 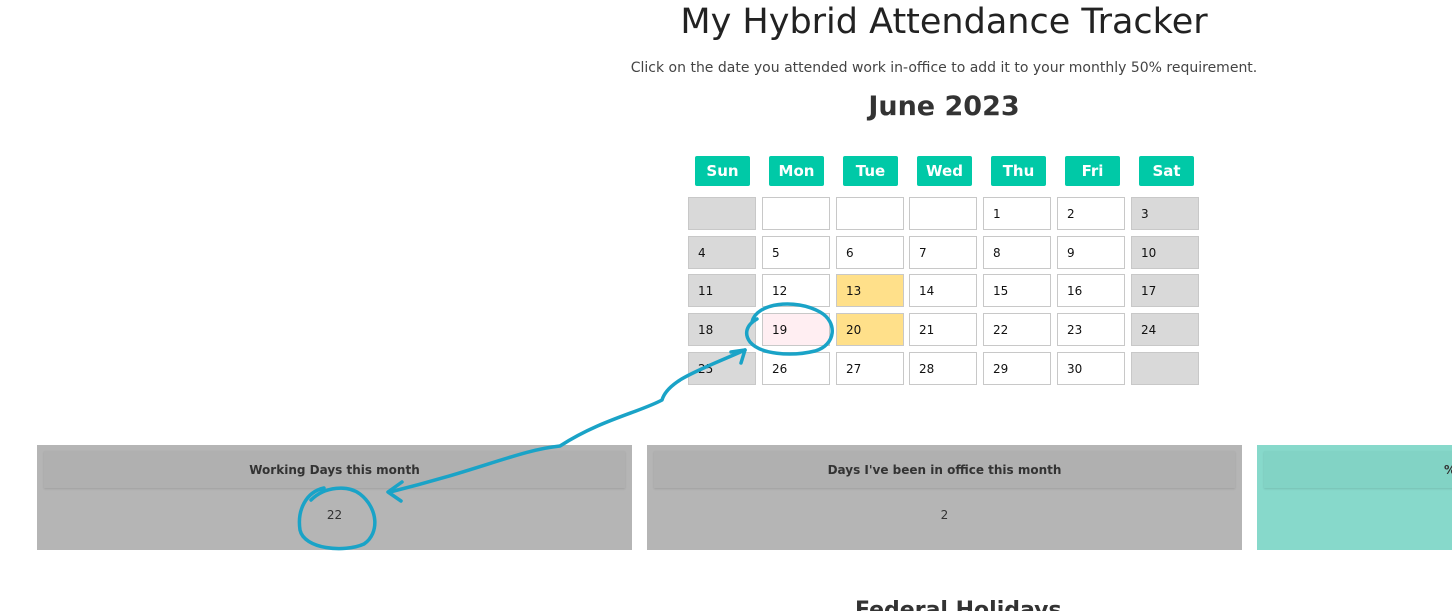 I want to click on office-days-value: 2, so click(x=944, y=515).